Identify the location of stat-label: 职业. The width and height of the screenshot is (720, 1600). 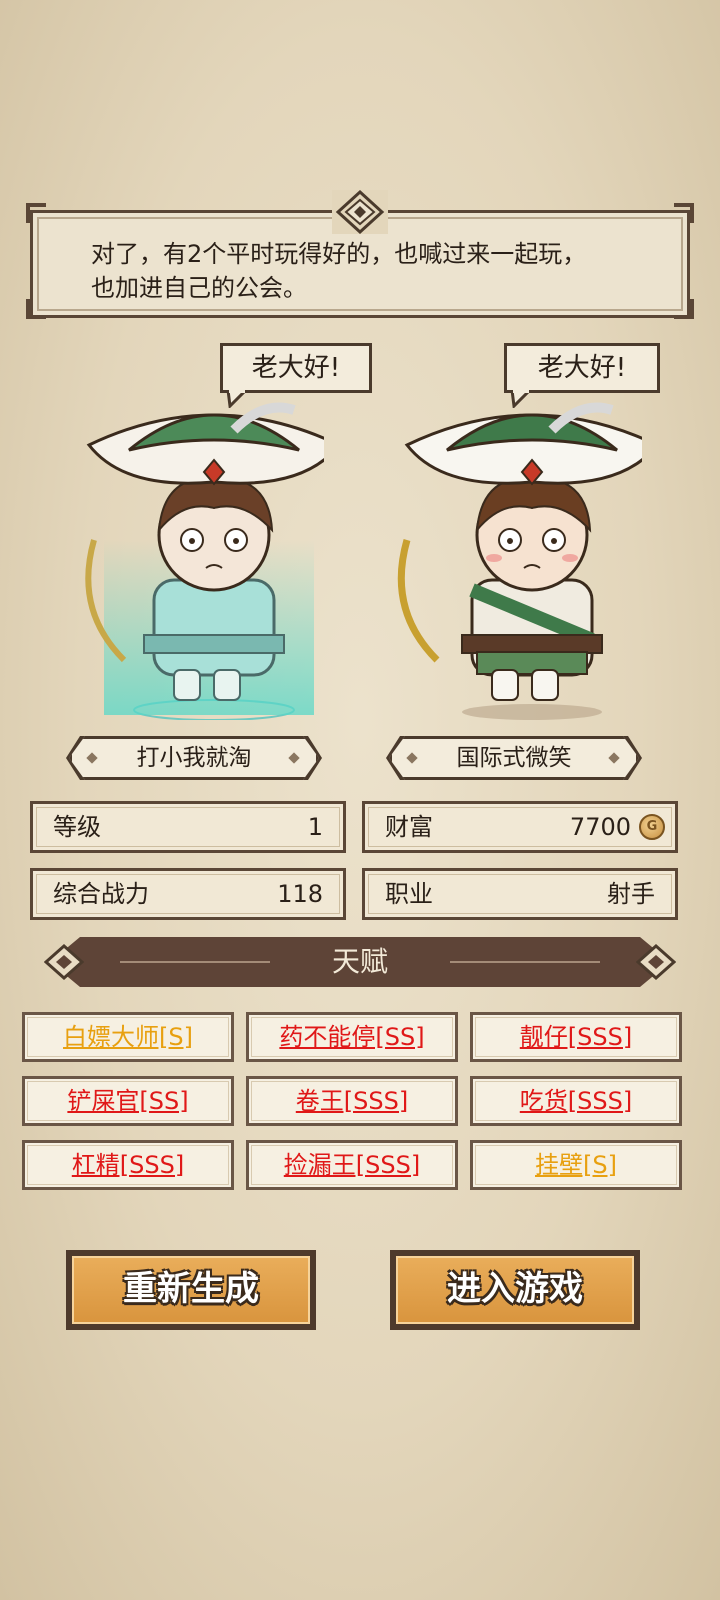
(409, 894).